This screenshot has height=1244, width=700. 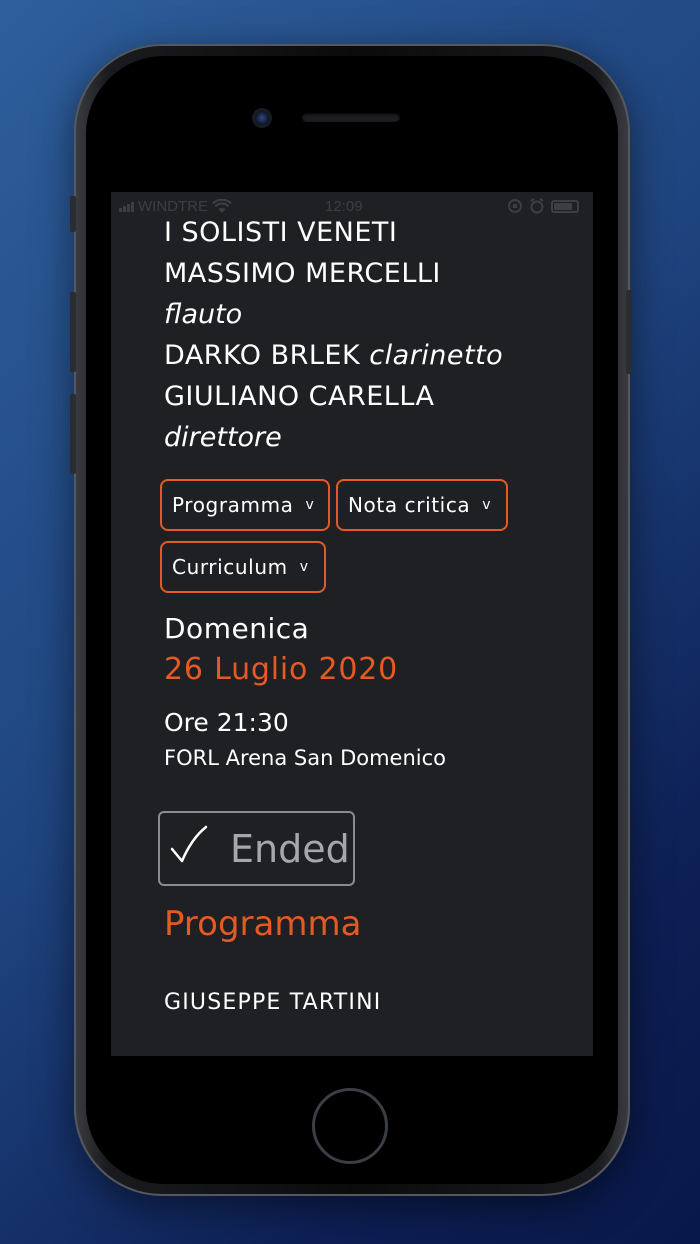 What do you see at coordinates (350, 1126) in the screenshot?
I see `home-button` at bounding box center [350, 1126].